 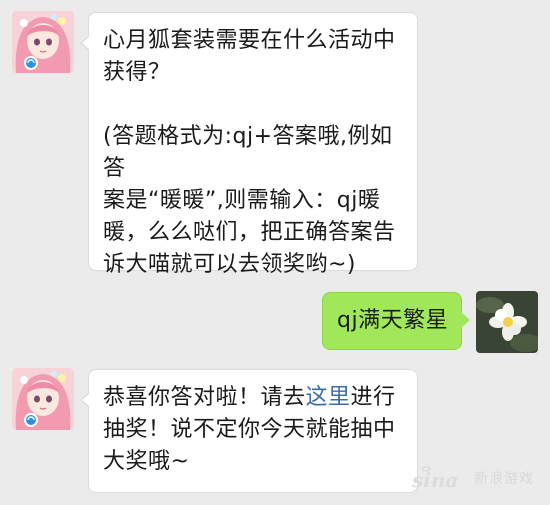 I want to click on reply-line-1: 恭喜你答对啦！请去这里进行, so click(x=249, y=397).